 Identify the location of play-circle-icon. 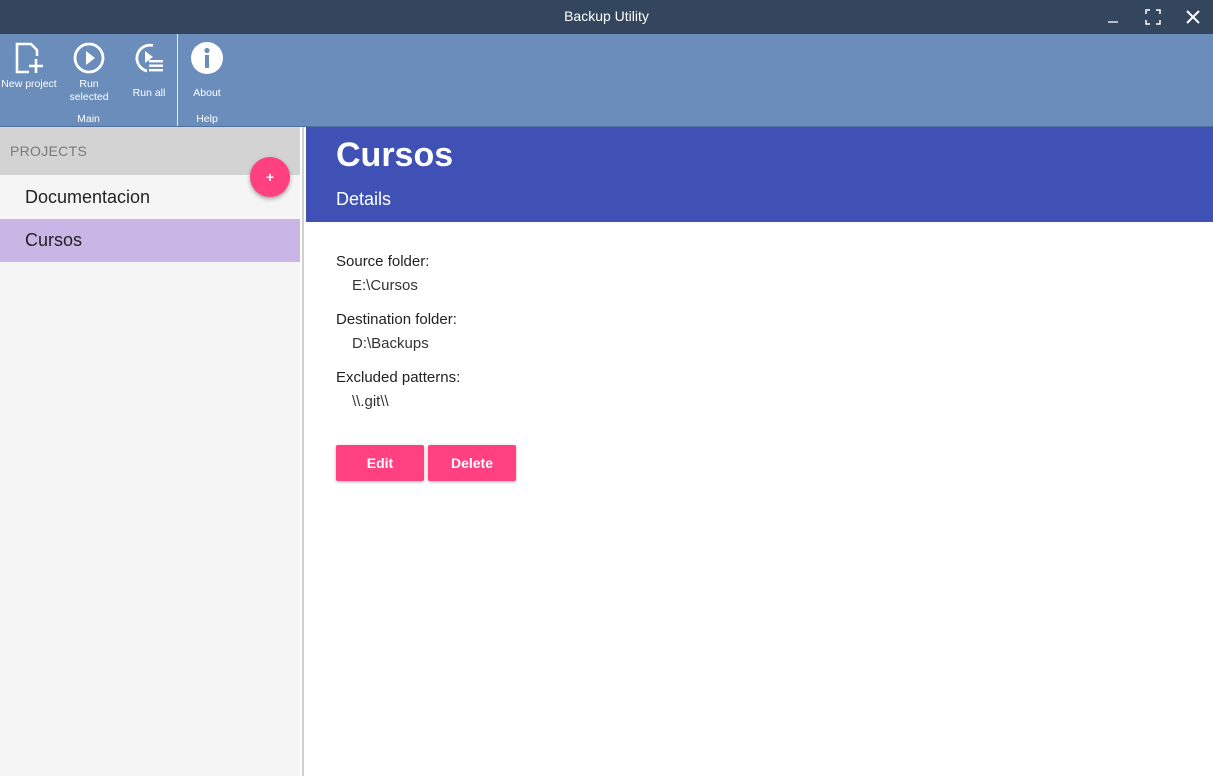
(89, 58).